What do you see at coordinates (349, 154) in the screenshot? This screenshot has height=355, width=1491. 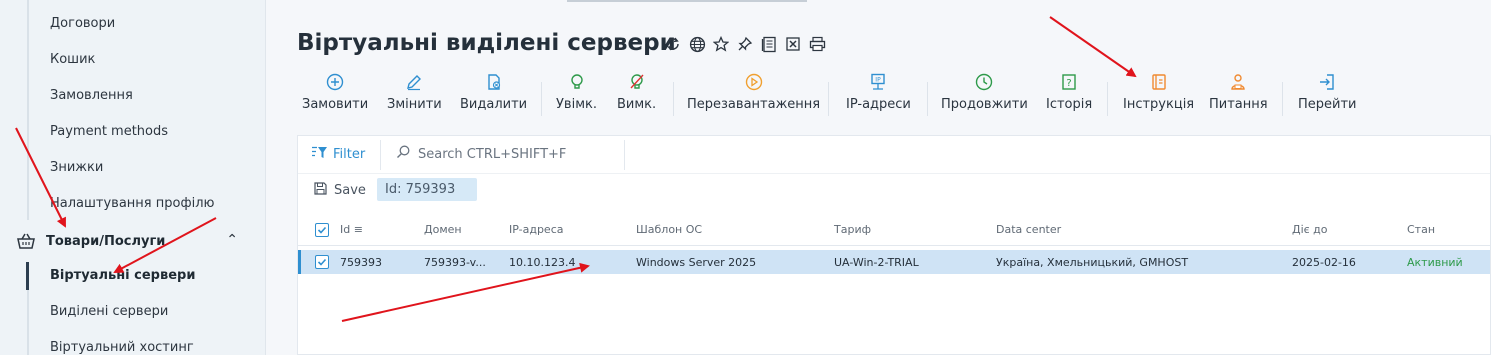 I see `filter-label: Filter` at bounding box center [349, 154].